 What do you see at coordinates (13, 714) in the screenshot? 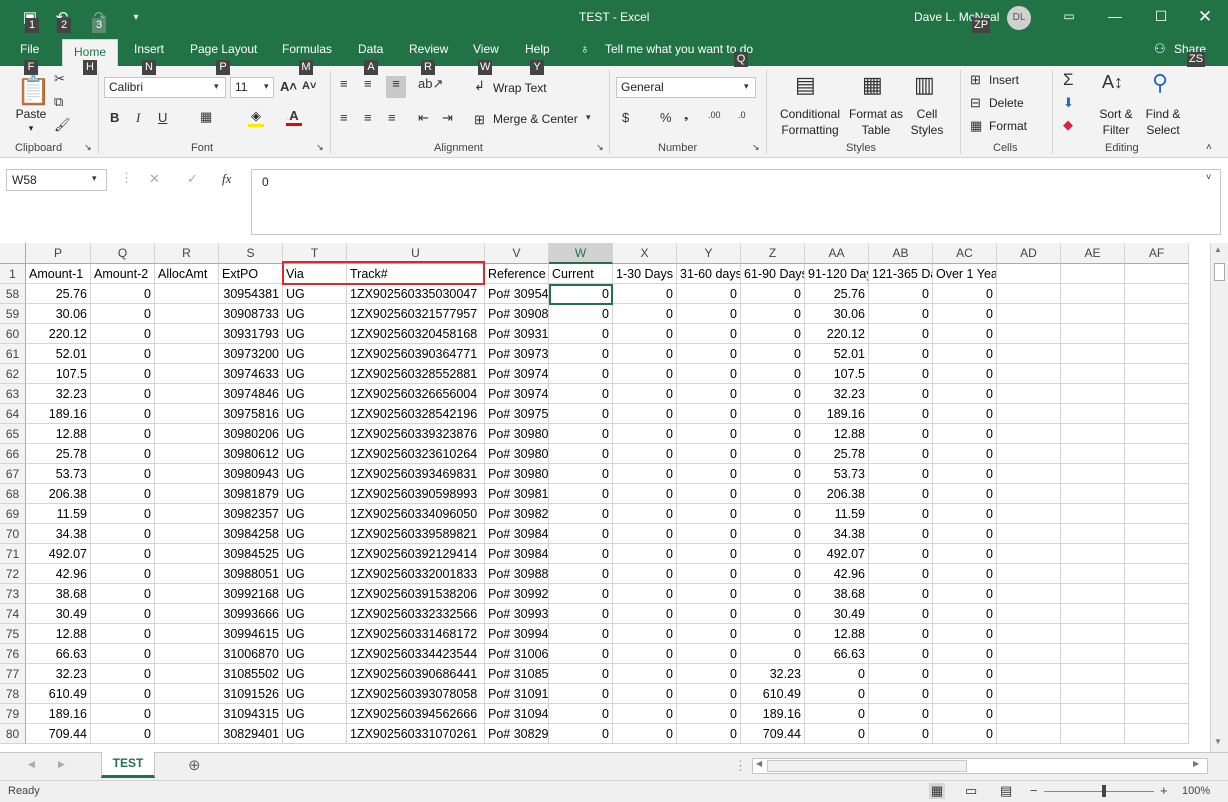
I see `row-header: 79` at bounding box center [13, 714].